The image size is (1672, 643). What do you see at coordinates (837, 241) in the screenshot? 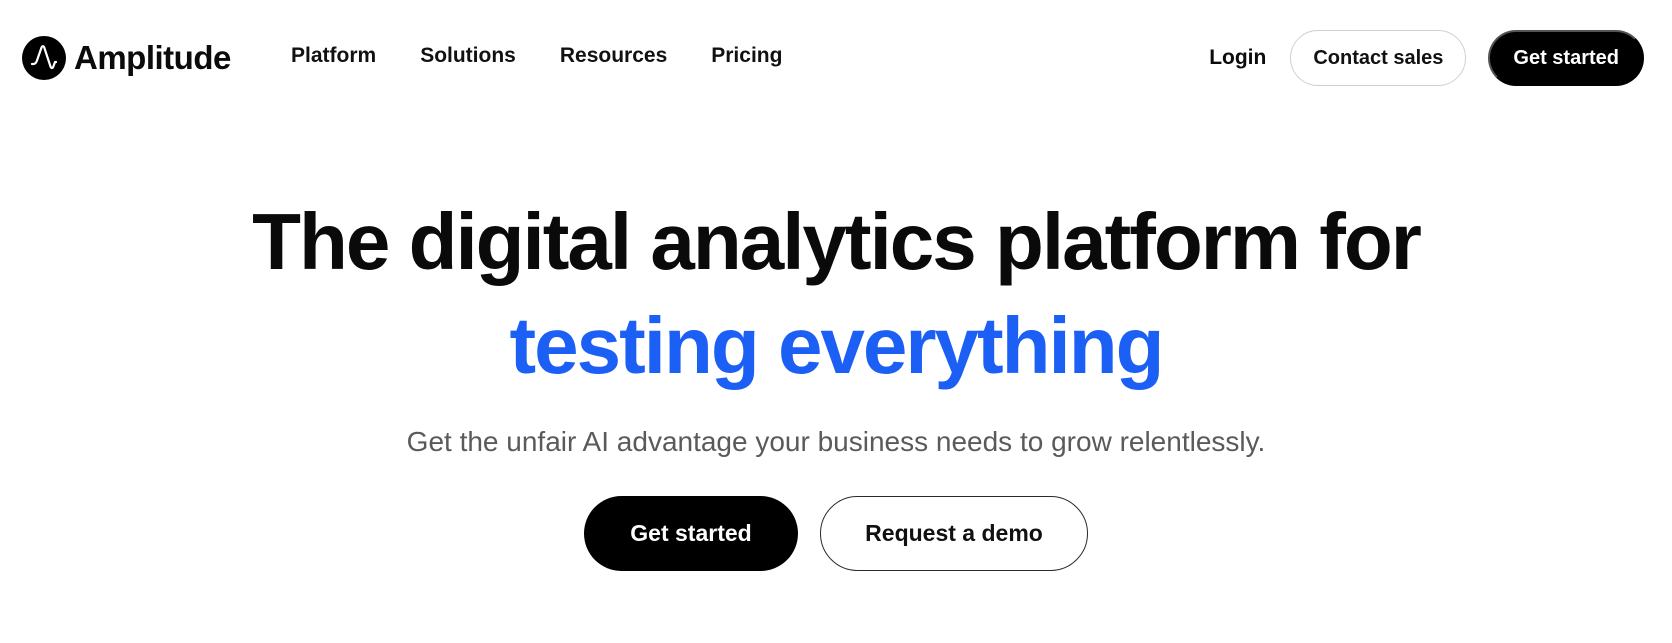
I see `hero-headline-line1: The digital analytics platform for` at bounding box center [837, 241].